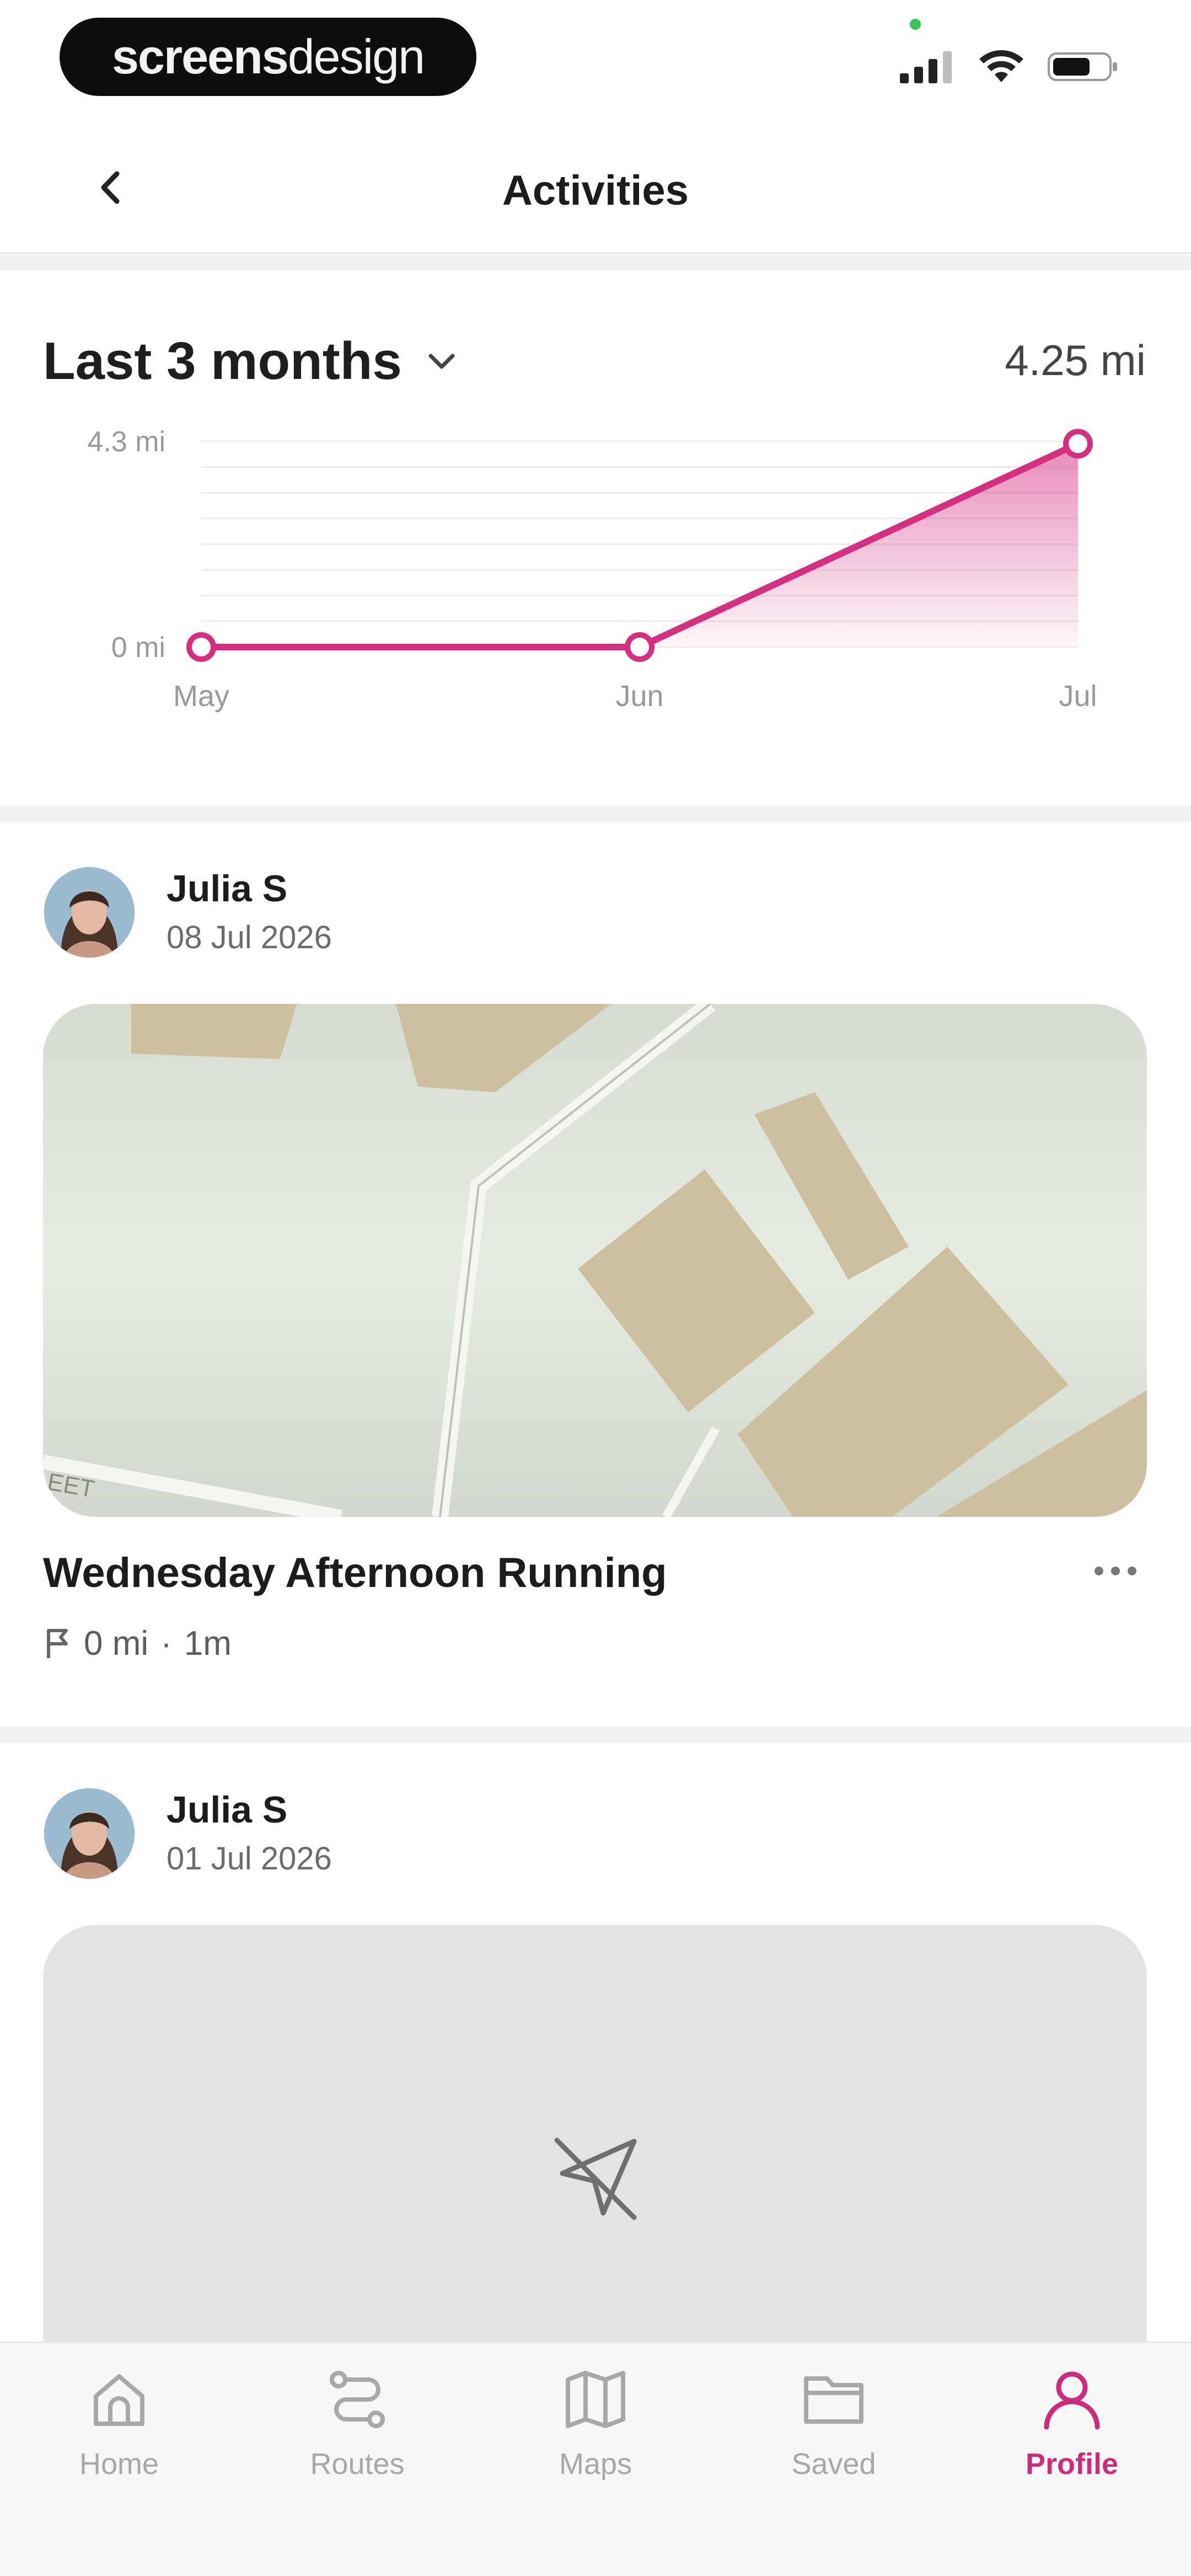  What do you see at coordinates (595, 2464) in the screenshot?
I see `nav-label-maps: Maps` at bounding box center [595, 2464].